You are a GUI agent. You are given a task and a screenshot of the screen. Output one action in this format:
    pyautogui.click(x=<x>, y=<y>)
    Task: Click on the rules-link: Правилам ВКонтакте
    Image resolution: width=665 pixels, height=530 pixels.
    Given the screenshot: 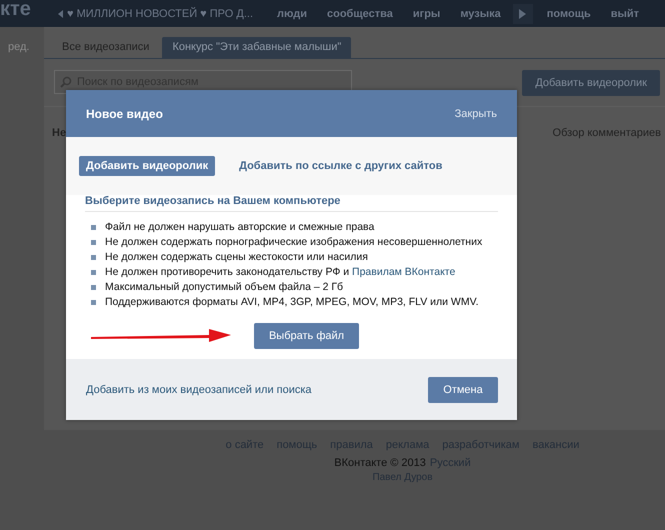 What is the action you would take?
    pyautogui.click(x=404, y=272)
    